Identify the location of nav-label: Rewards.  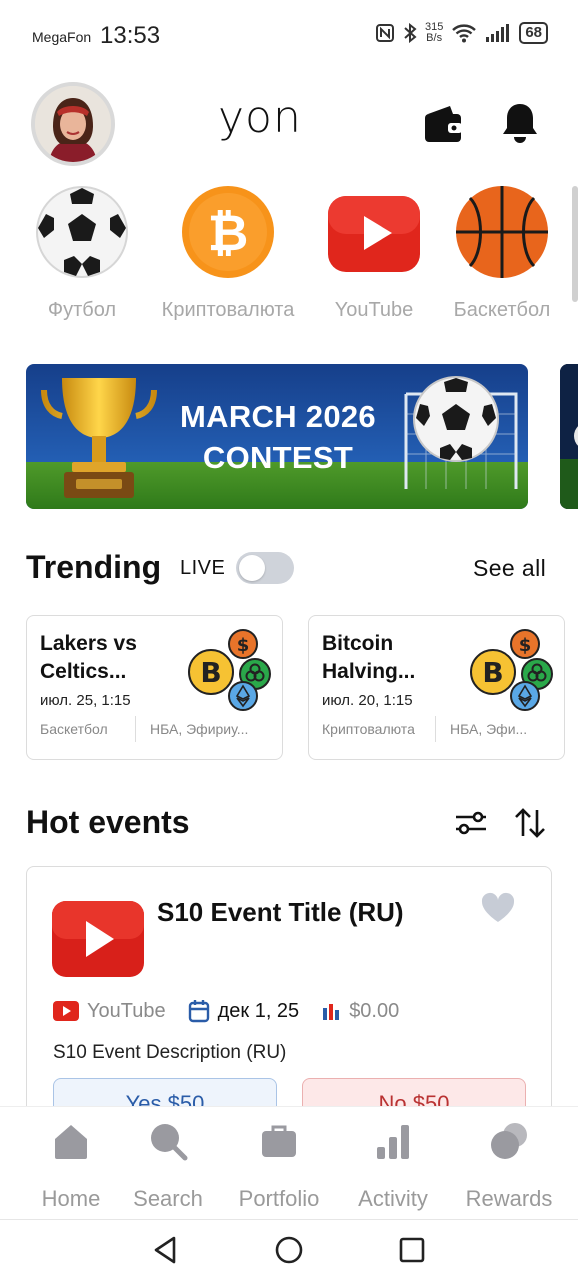
(509, 1198).